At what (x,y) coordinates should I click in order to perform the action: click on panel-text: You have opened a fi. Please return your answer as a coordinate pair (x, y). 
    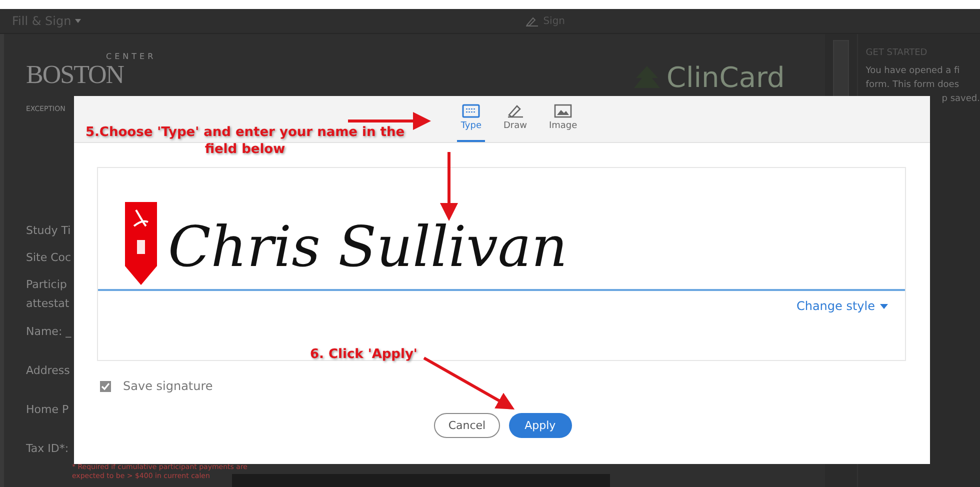
    Looking at the image, I should click on (913, 71).